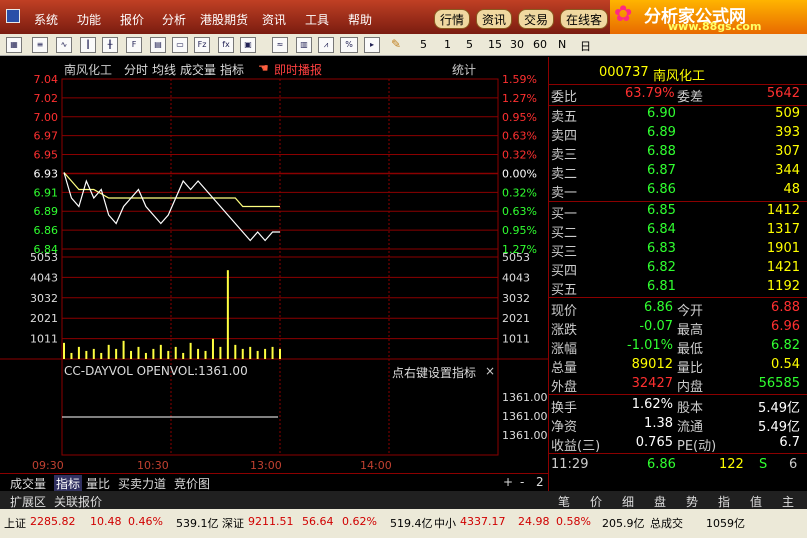 Image resolution: width=807 pixels, height=538 pixels. I want to click on period-5: 5, so click(469, 44).